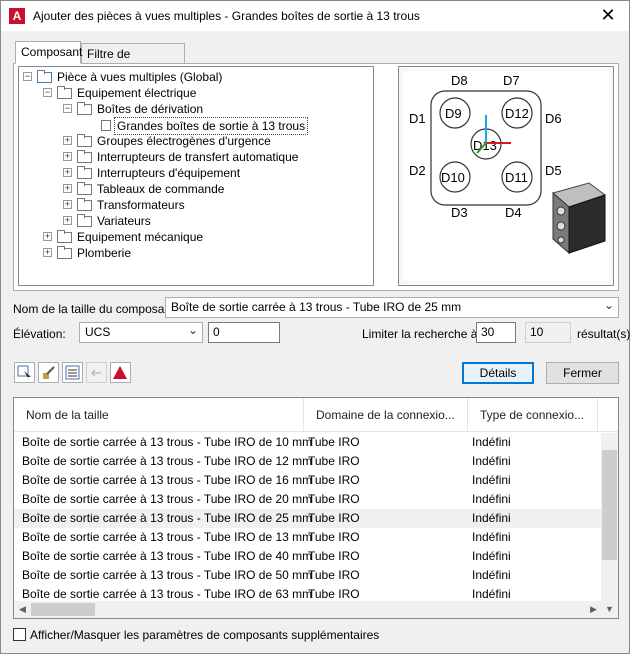 The width and height of the screenshot is (630, 654). What do you see at coordinates (244, 332) in the screenshot?
I see `elevation-input: 0` at bounding box center [244, 332].